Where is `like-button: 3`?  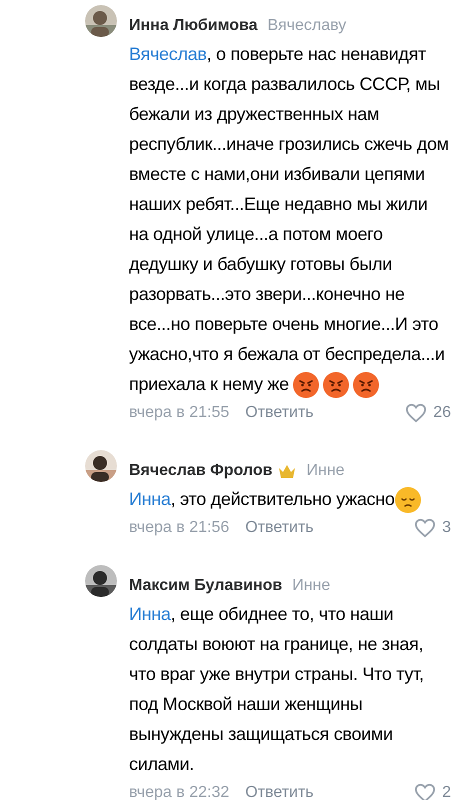
like-button: 3 is located at coordinates (432, 528).